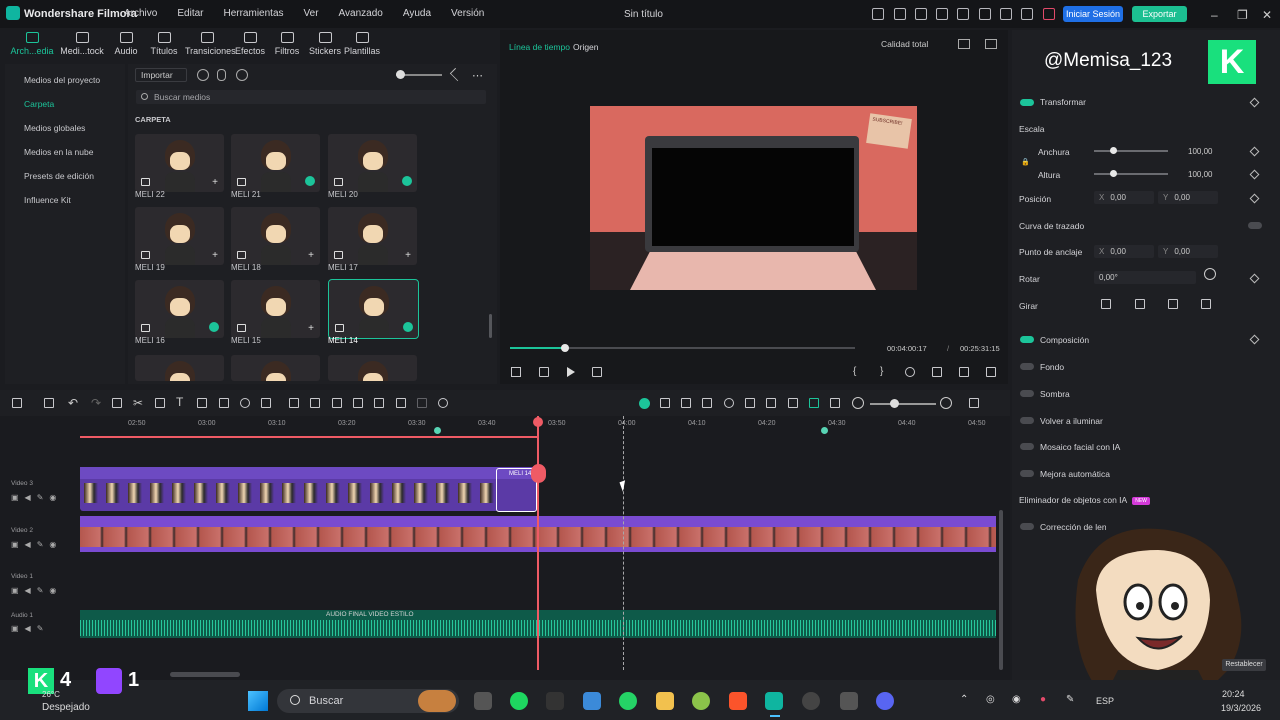  What do you see at coordinates (437, 701) in the screenshot?
I see `search-highlight-icon` at bounding box center [437, 701].